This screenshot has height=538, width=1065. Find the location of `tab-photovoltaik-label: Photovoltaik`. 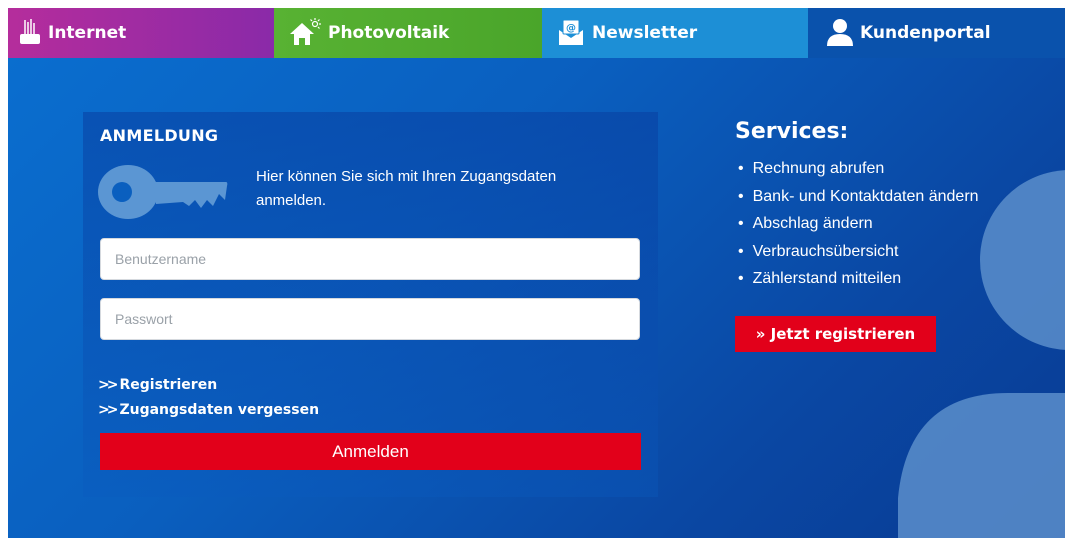

tab-photovoltaik-label: Photovoltaik is located at coordinates (389, 33).